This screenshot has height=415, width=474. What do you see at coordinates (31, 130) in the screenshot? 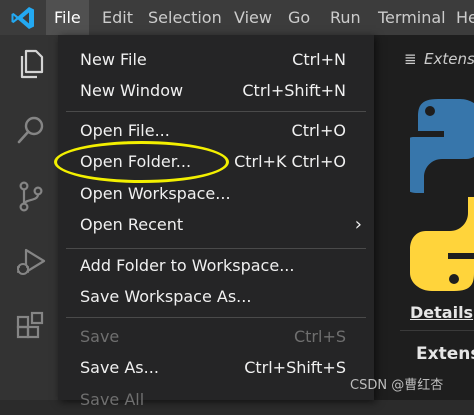
I see `search-icon` at bounding box center [31, 130].